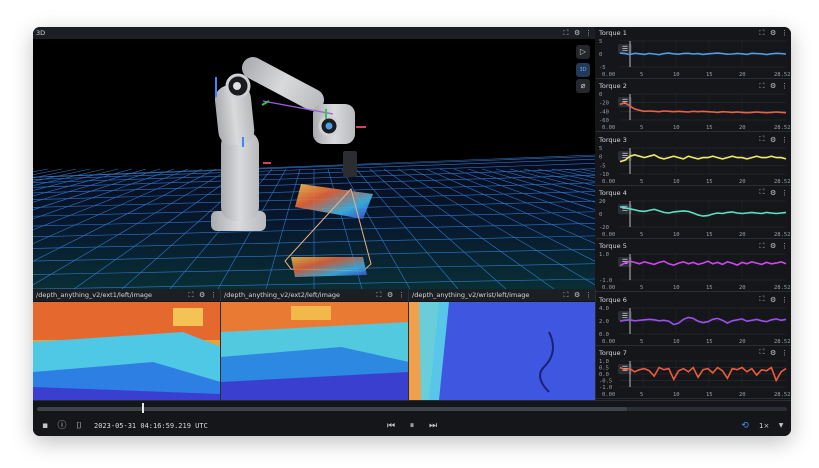 This screenshot has width=819, height=468. What do you see at coordinates (604, 228) in the screenshot?
I see `y-tick-label: -20` at bounding box center [604, 228].